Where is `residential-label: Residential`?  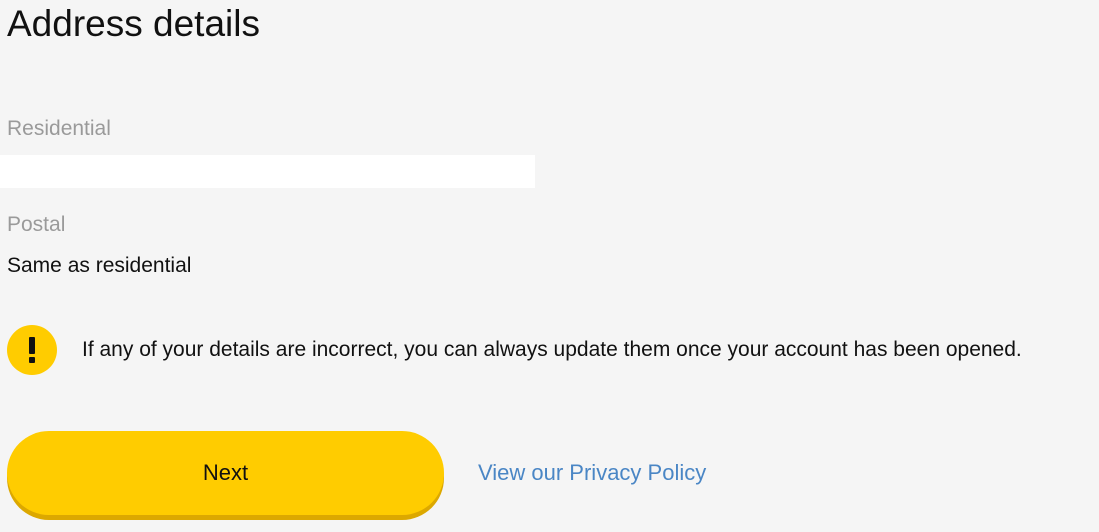 residential-label: Residential is located at coordinates (59, 128).